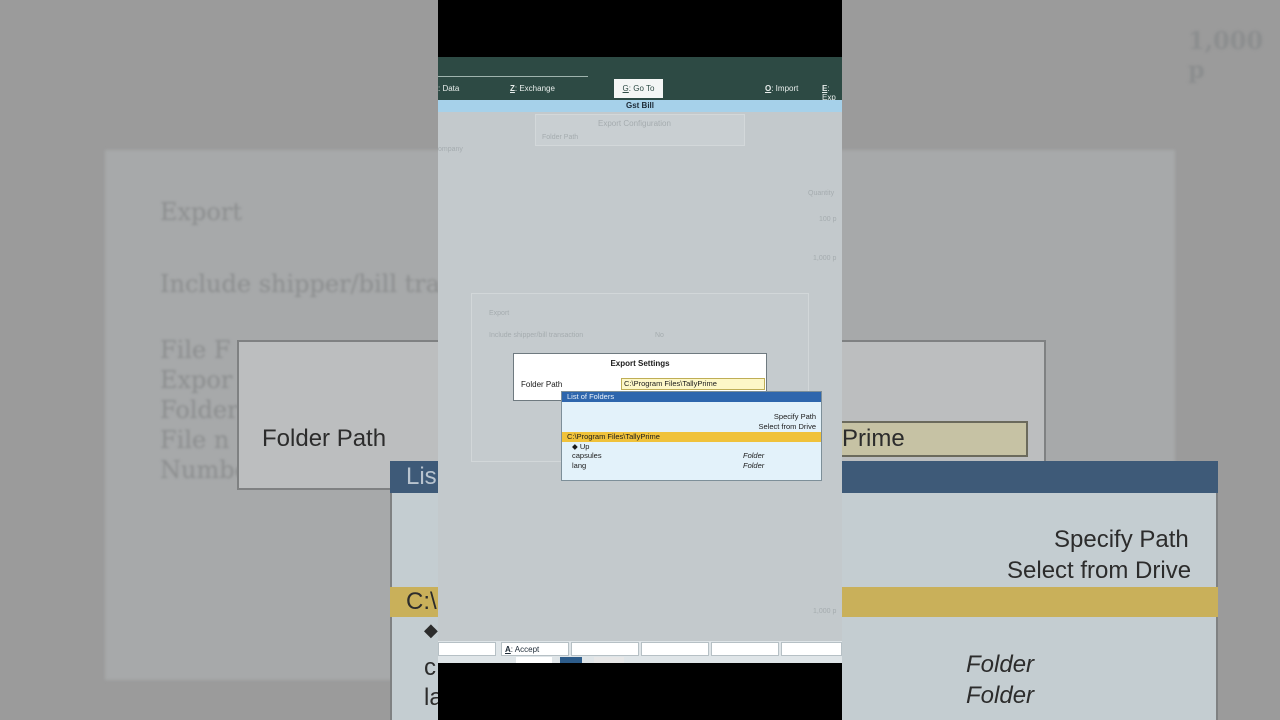  I want to click on folder-row-lang: lang, so click(579, 465).